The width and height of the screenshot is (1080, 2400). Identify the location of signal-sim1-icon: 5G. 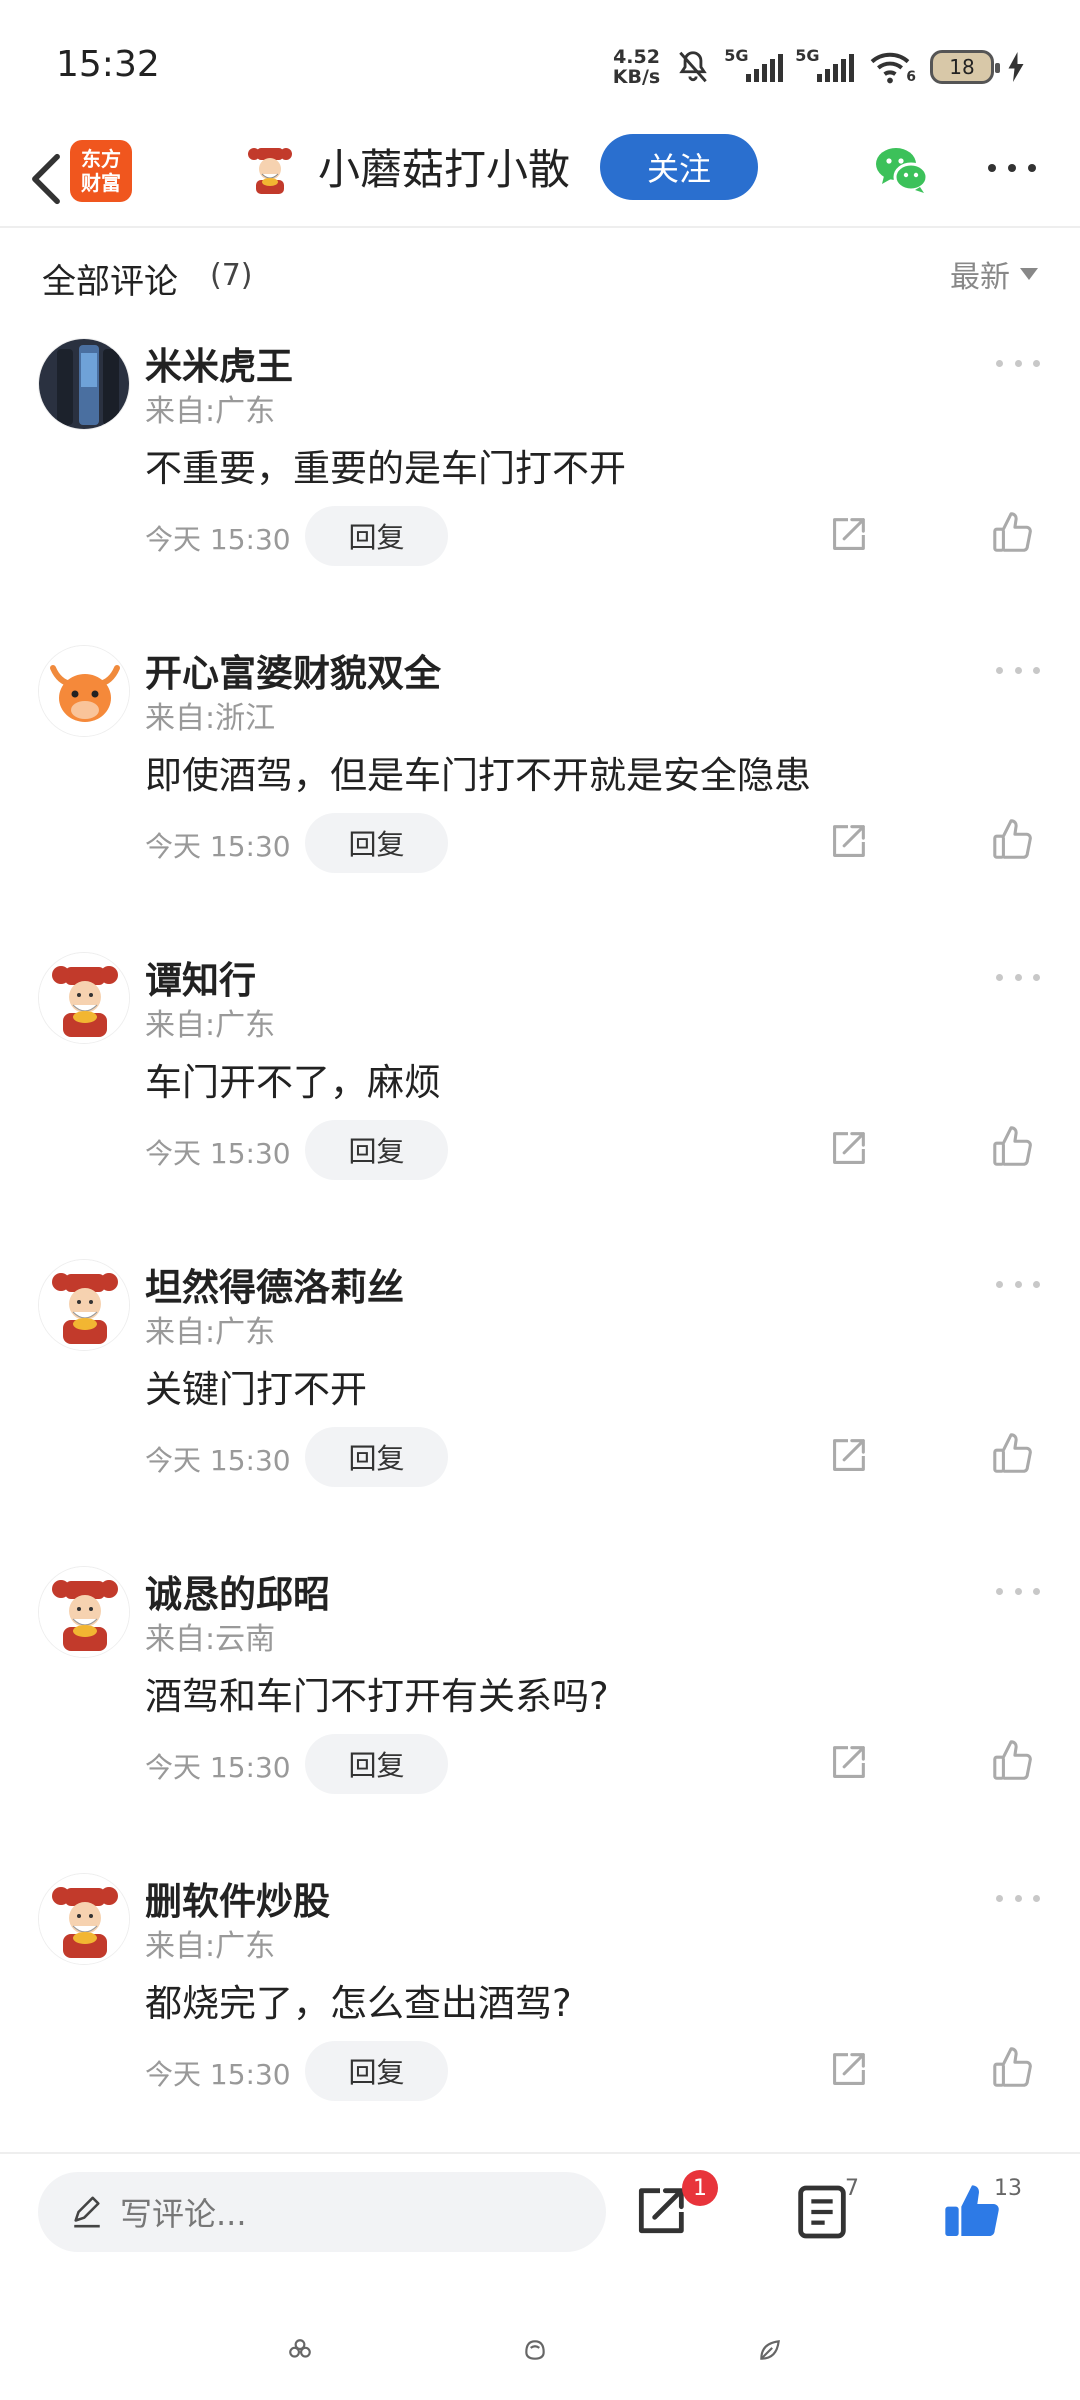
(754, 64).